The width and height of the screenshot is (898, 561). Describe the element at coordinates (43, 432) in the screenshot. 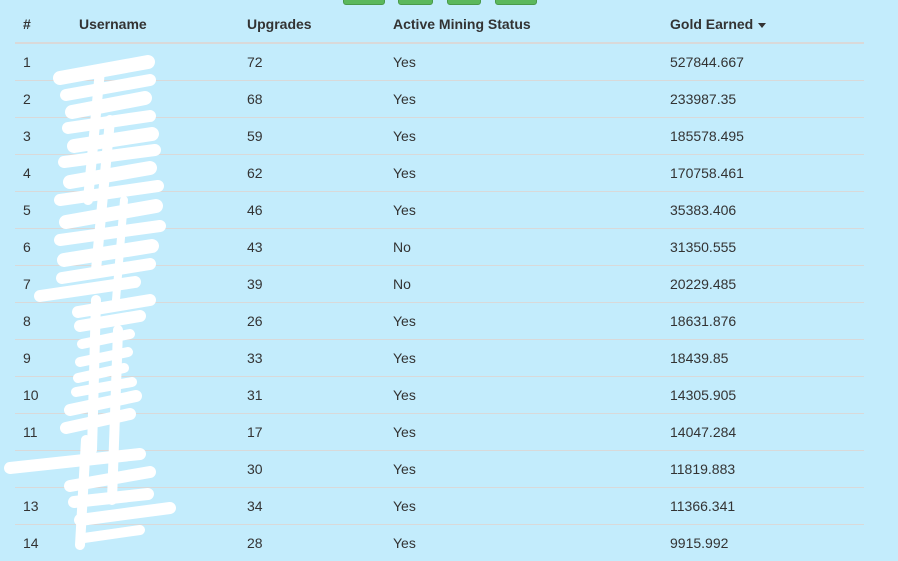

I see `cell-rank: 11` at that location.